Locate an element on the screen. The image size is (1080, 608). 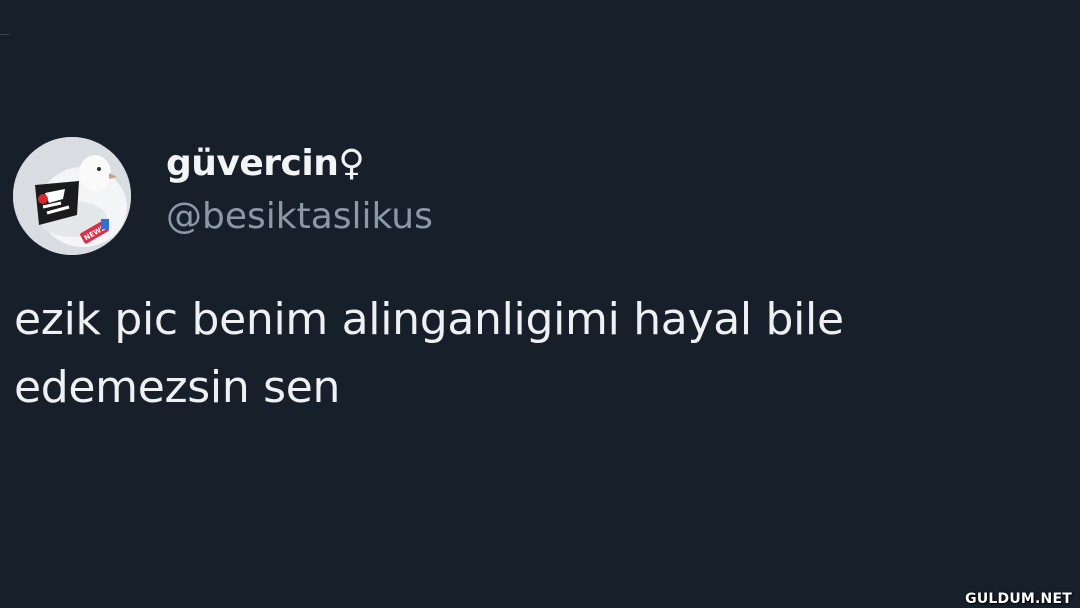
tweet-text-line-1: ezik pic benim alinganligimi hayal bile is located at coordinates (429, 319).